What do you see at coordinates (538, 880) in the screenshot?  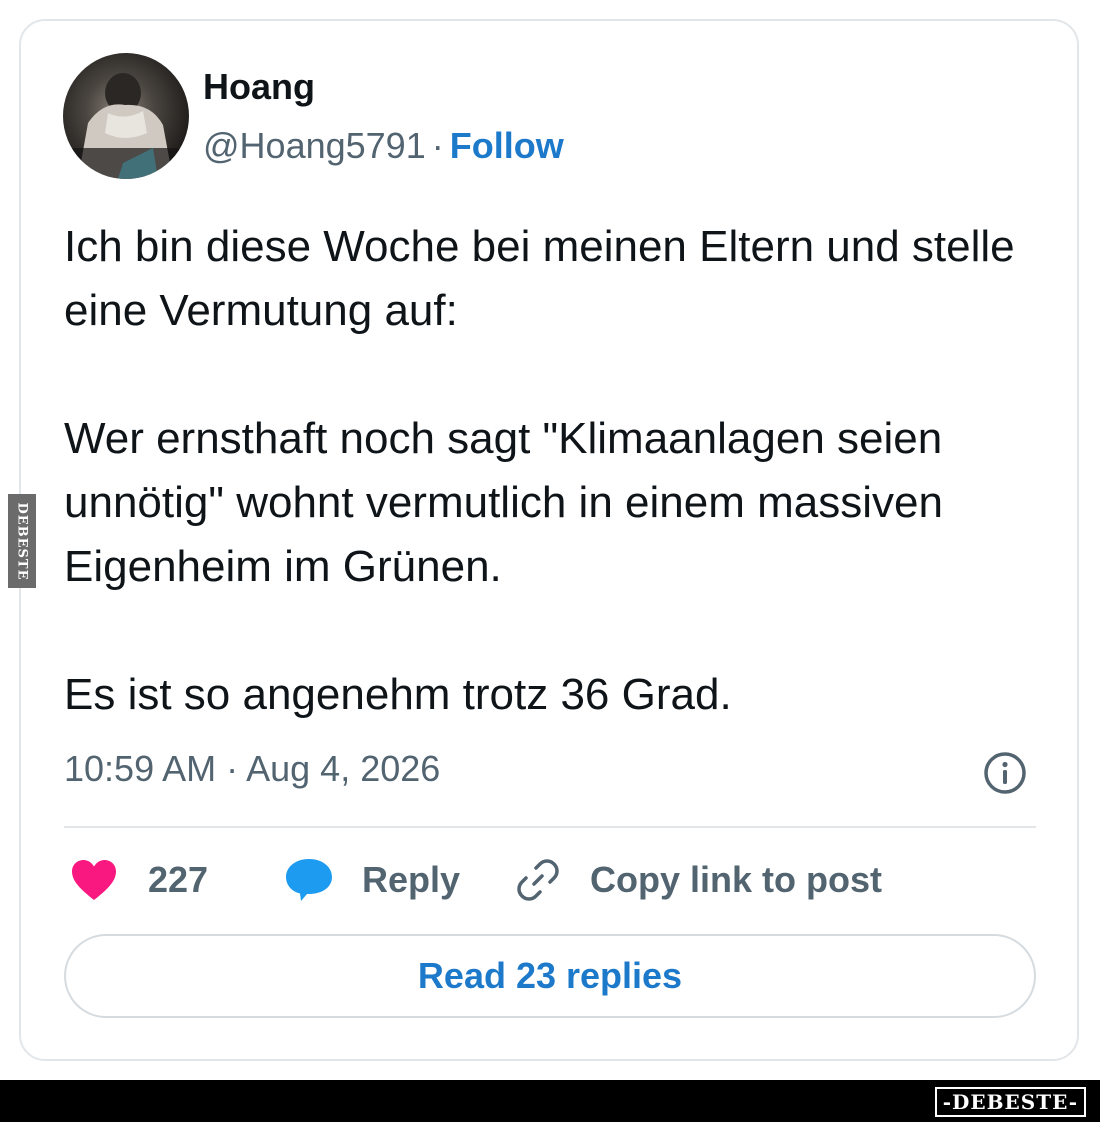 I see `link-icon` at bounding box center [538, 880].